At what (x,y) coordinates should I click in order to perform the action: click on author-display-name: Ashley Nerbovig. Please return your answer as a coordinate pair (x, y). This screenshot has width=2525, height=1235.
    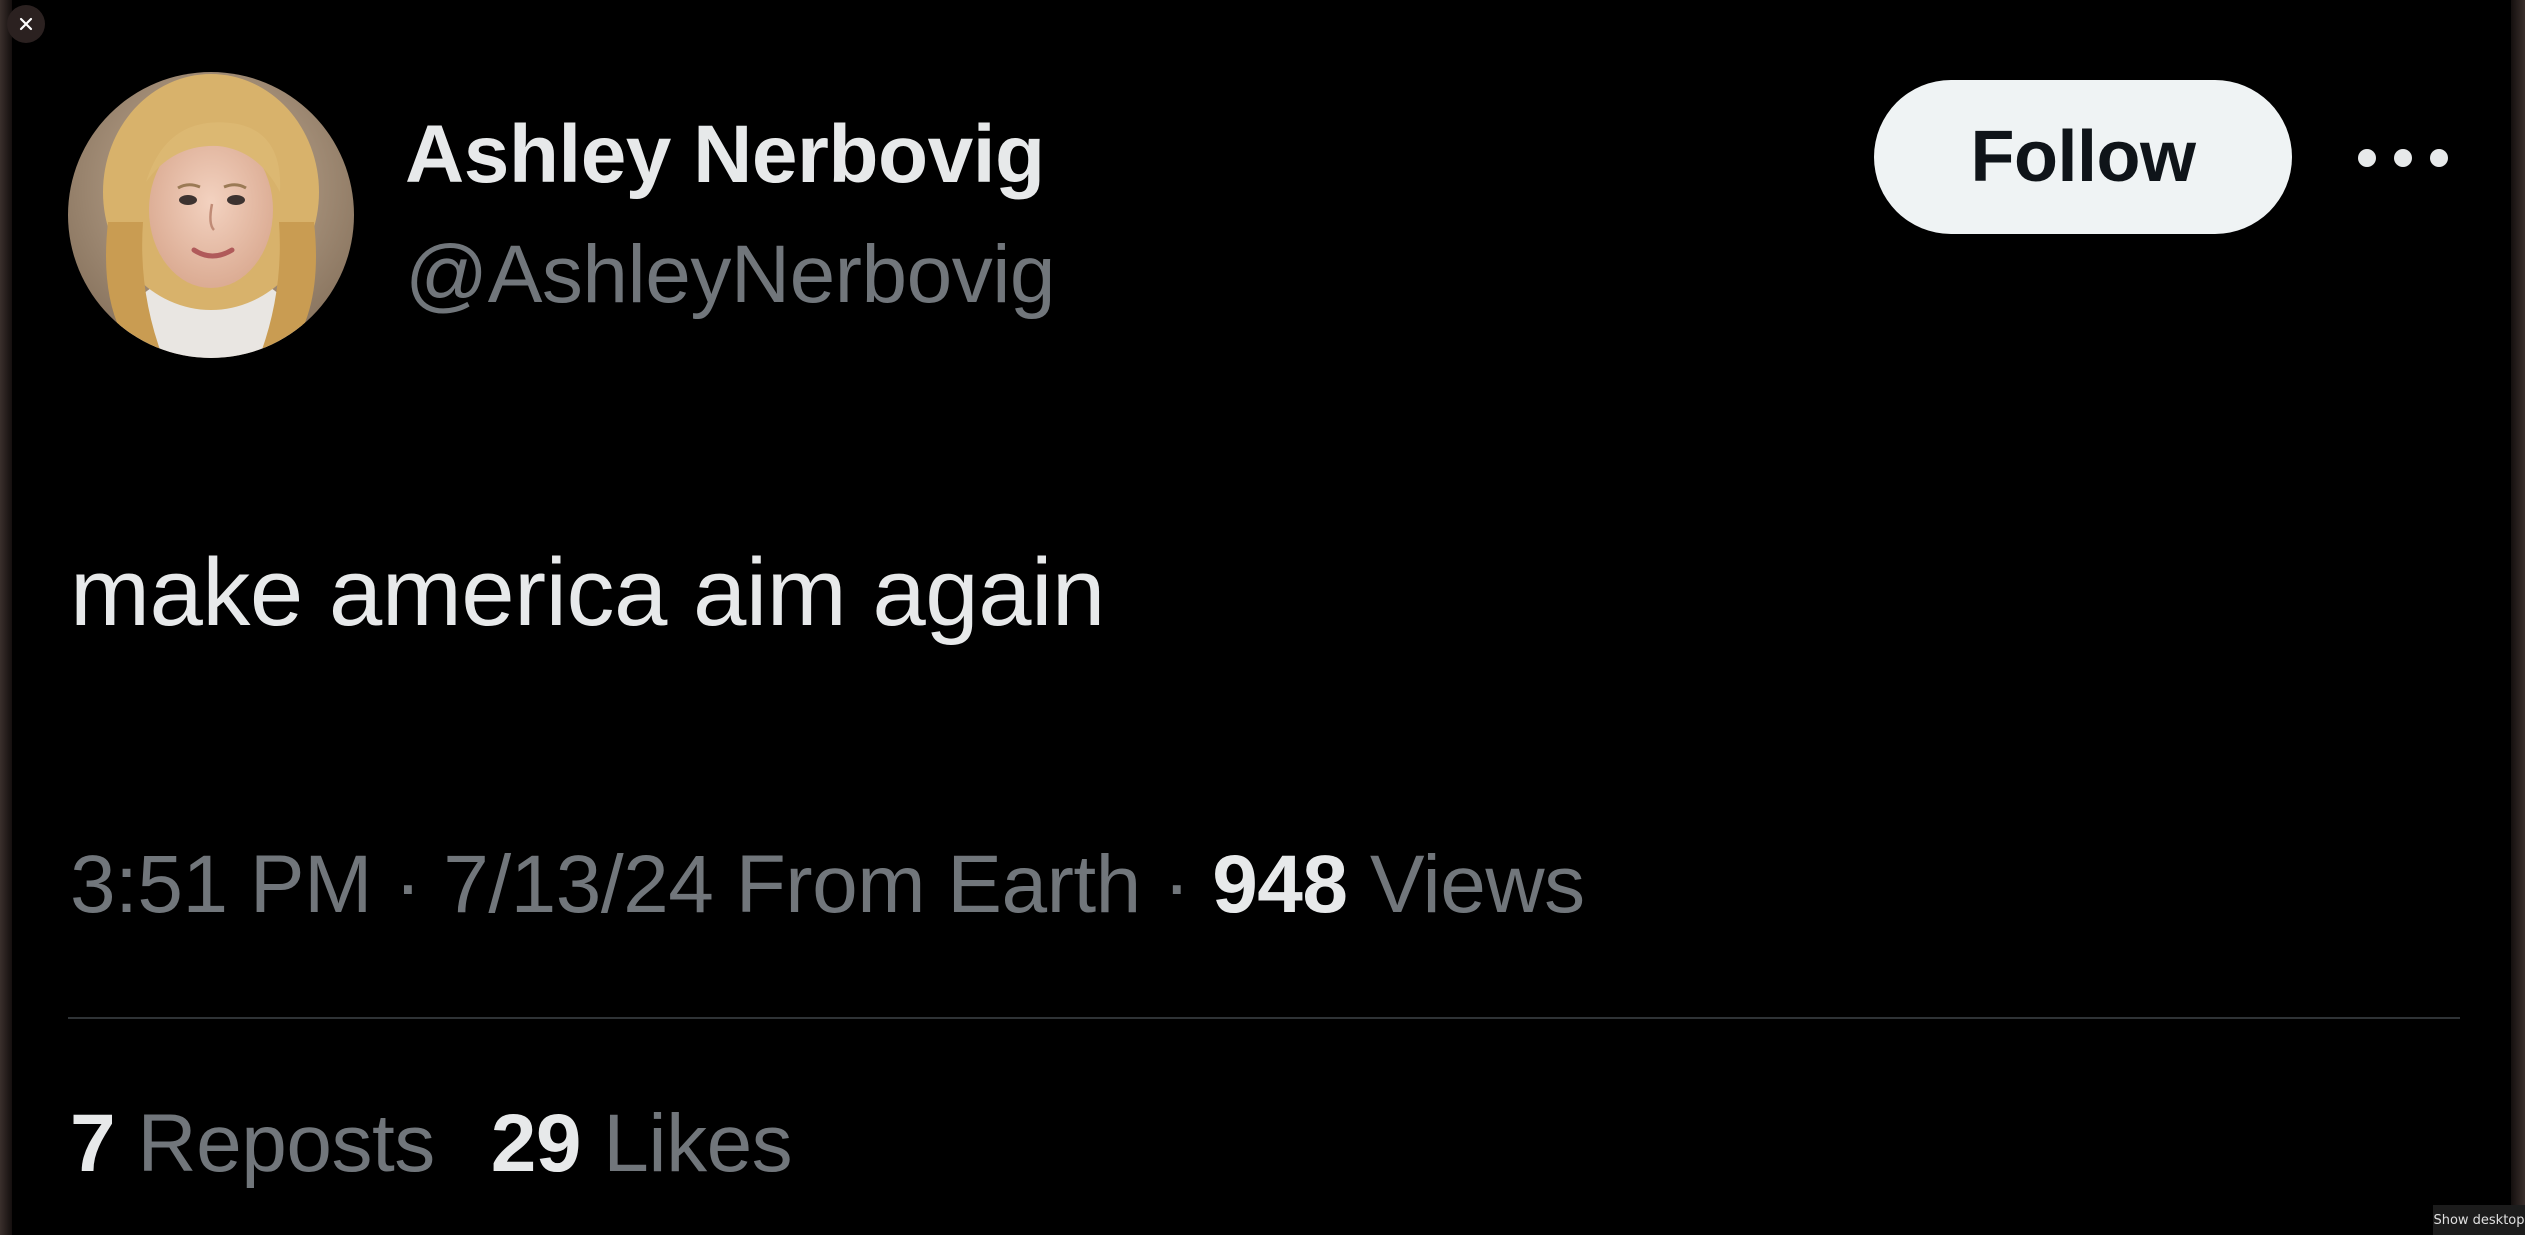
    Looking at the image, I should click on (725, 155).